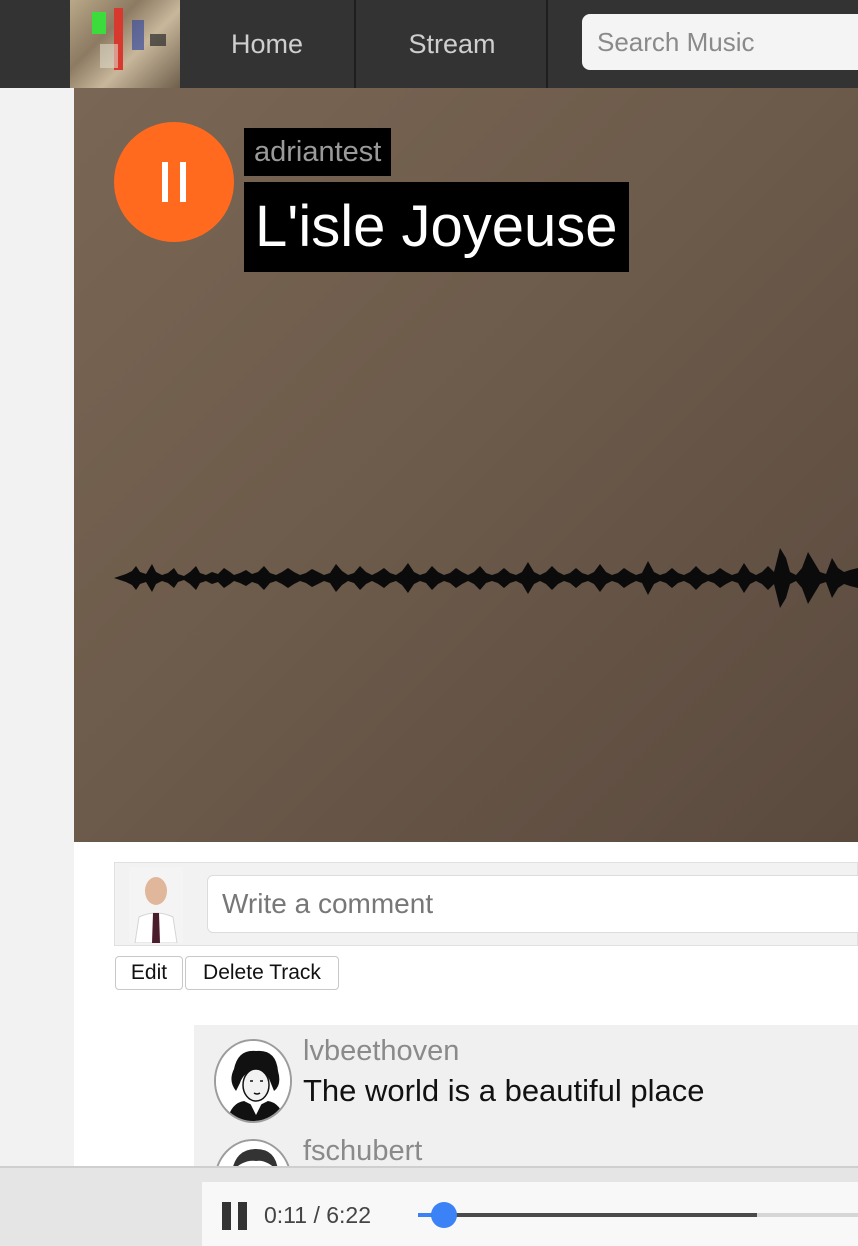 This screenshot has height=1246, width=858. I want to click on player-controls: 0:11 / 6:22, so click(530, 1214).